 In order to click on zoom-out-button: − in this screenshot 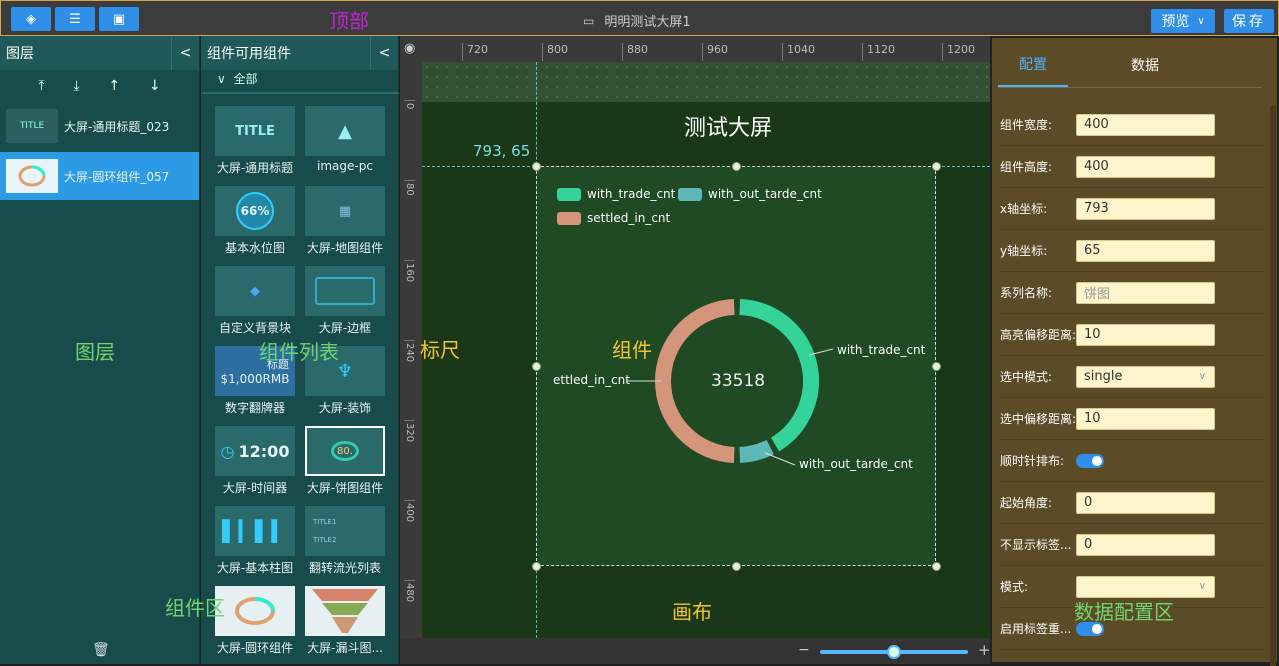, I will do `click(804, 650)`.